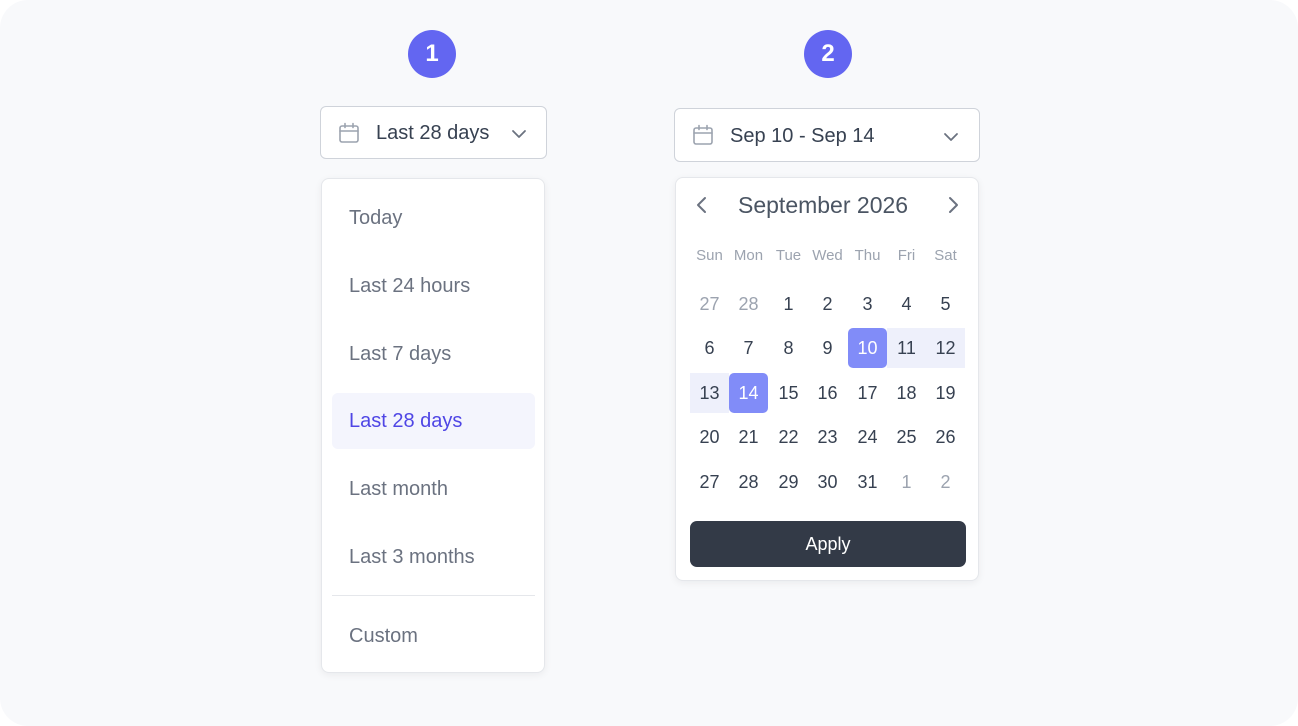 The image size is (1298, 726). Describe the element at coordinates (906, 348) in the screenshot. I see `calendar-day: 11` at that location.